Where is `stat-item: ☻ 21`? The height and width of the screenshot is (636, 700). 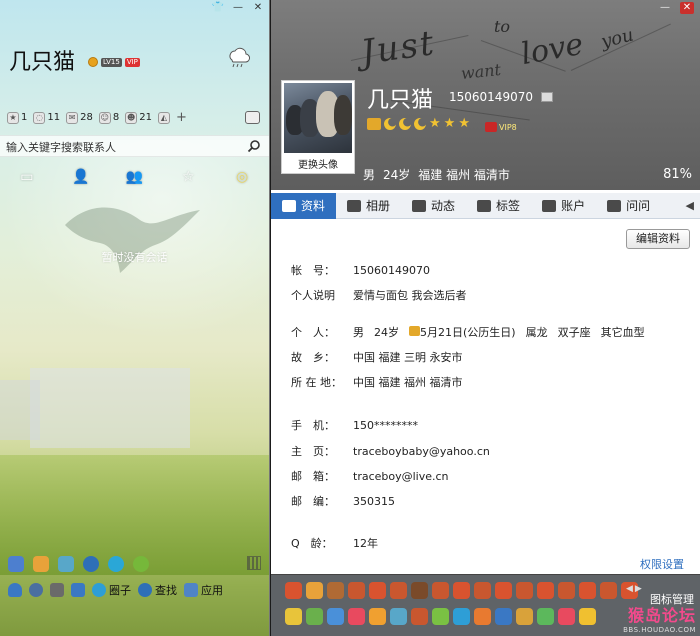
stat-item: ☻ 21 is located at coordinates (138, 117).